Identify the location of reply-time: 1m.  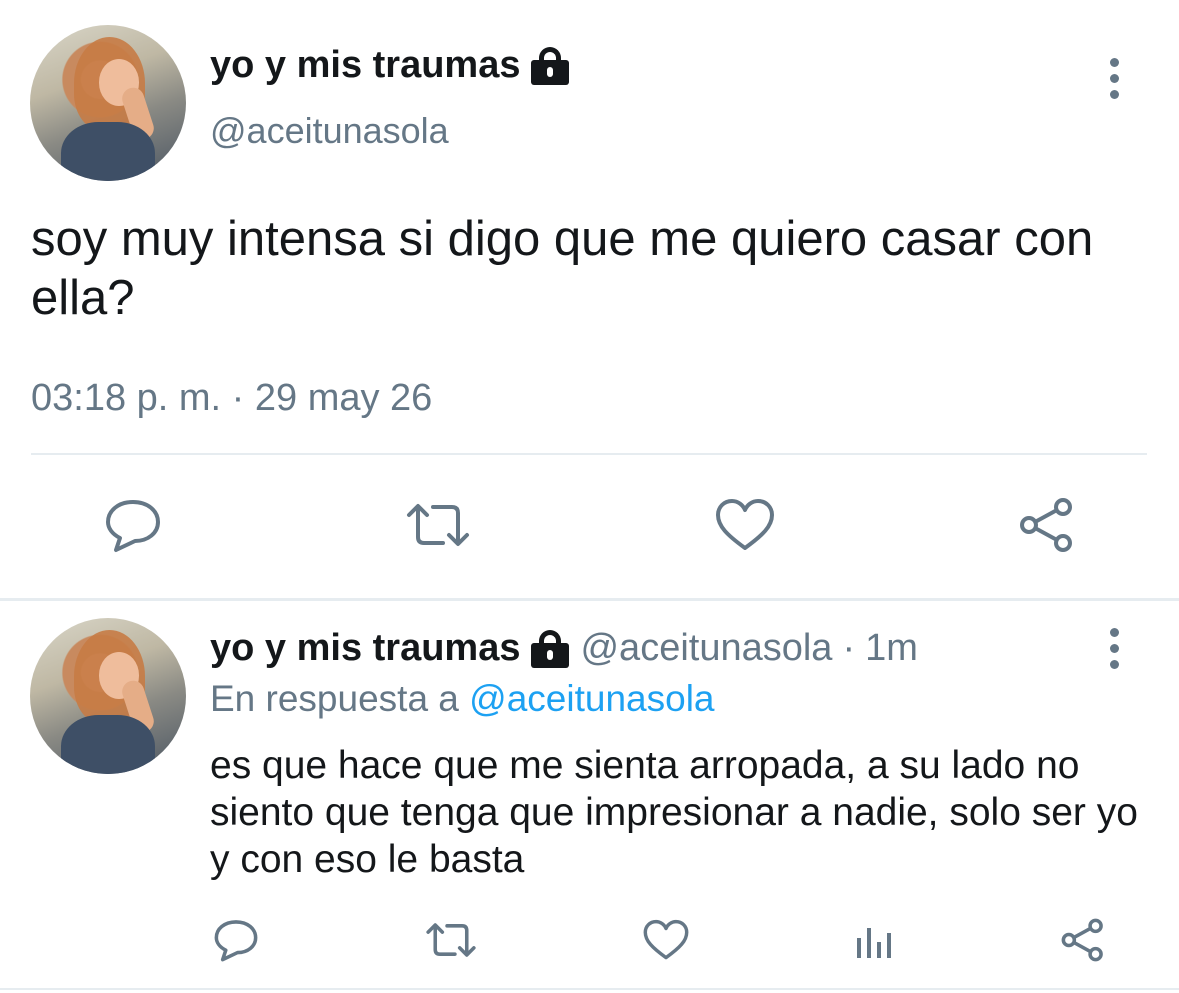
(891, 648).